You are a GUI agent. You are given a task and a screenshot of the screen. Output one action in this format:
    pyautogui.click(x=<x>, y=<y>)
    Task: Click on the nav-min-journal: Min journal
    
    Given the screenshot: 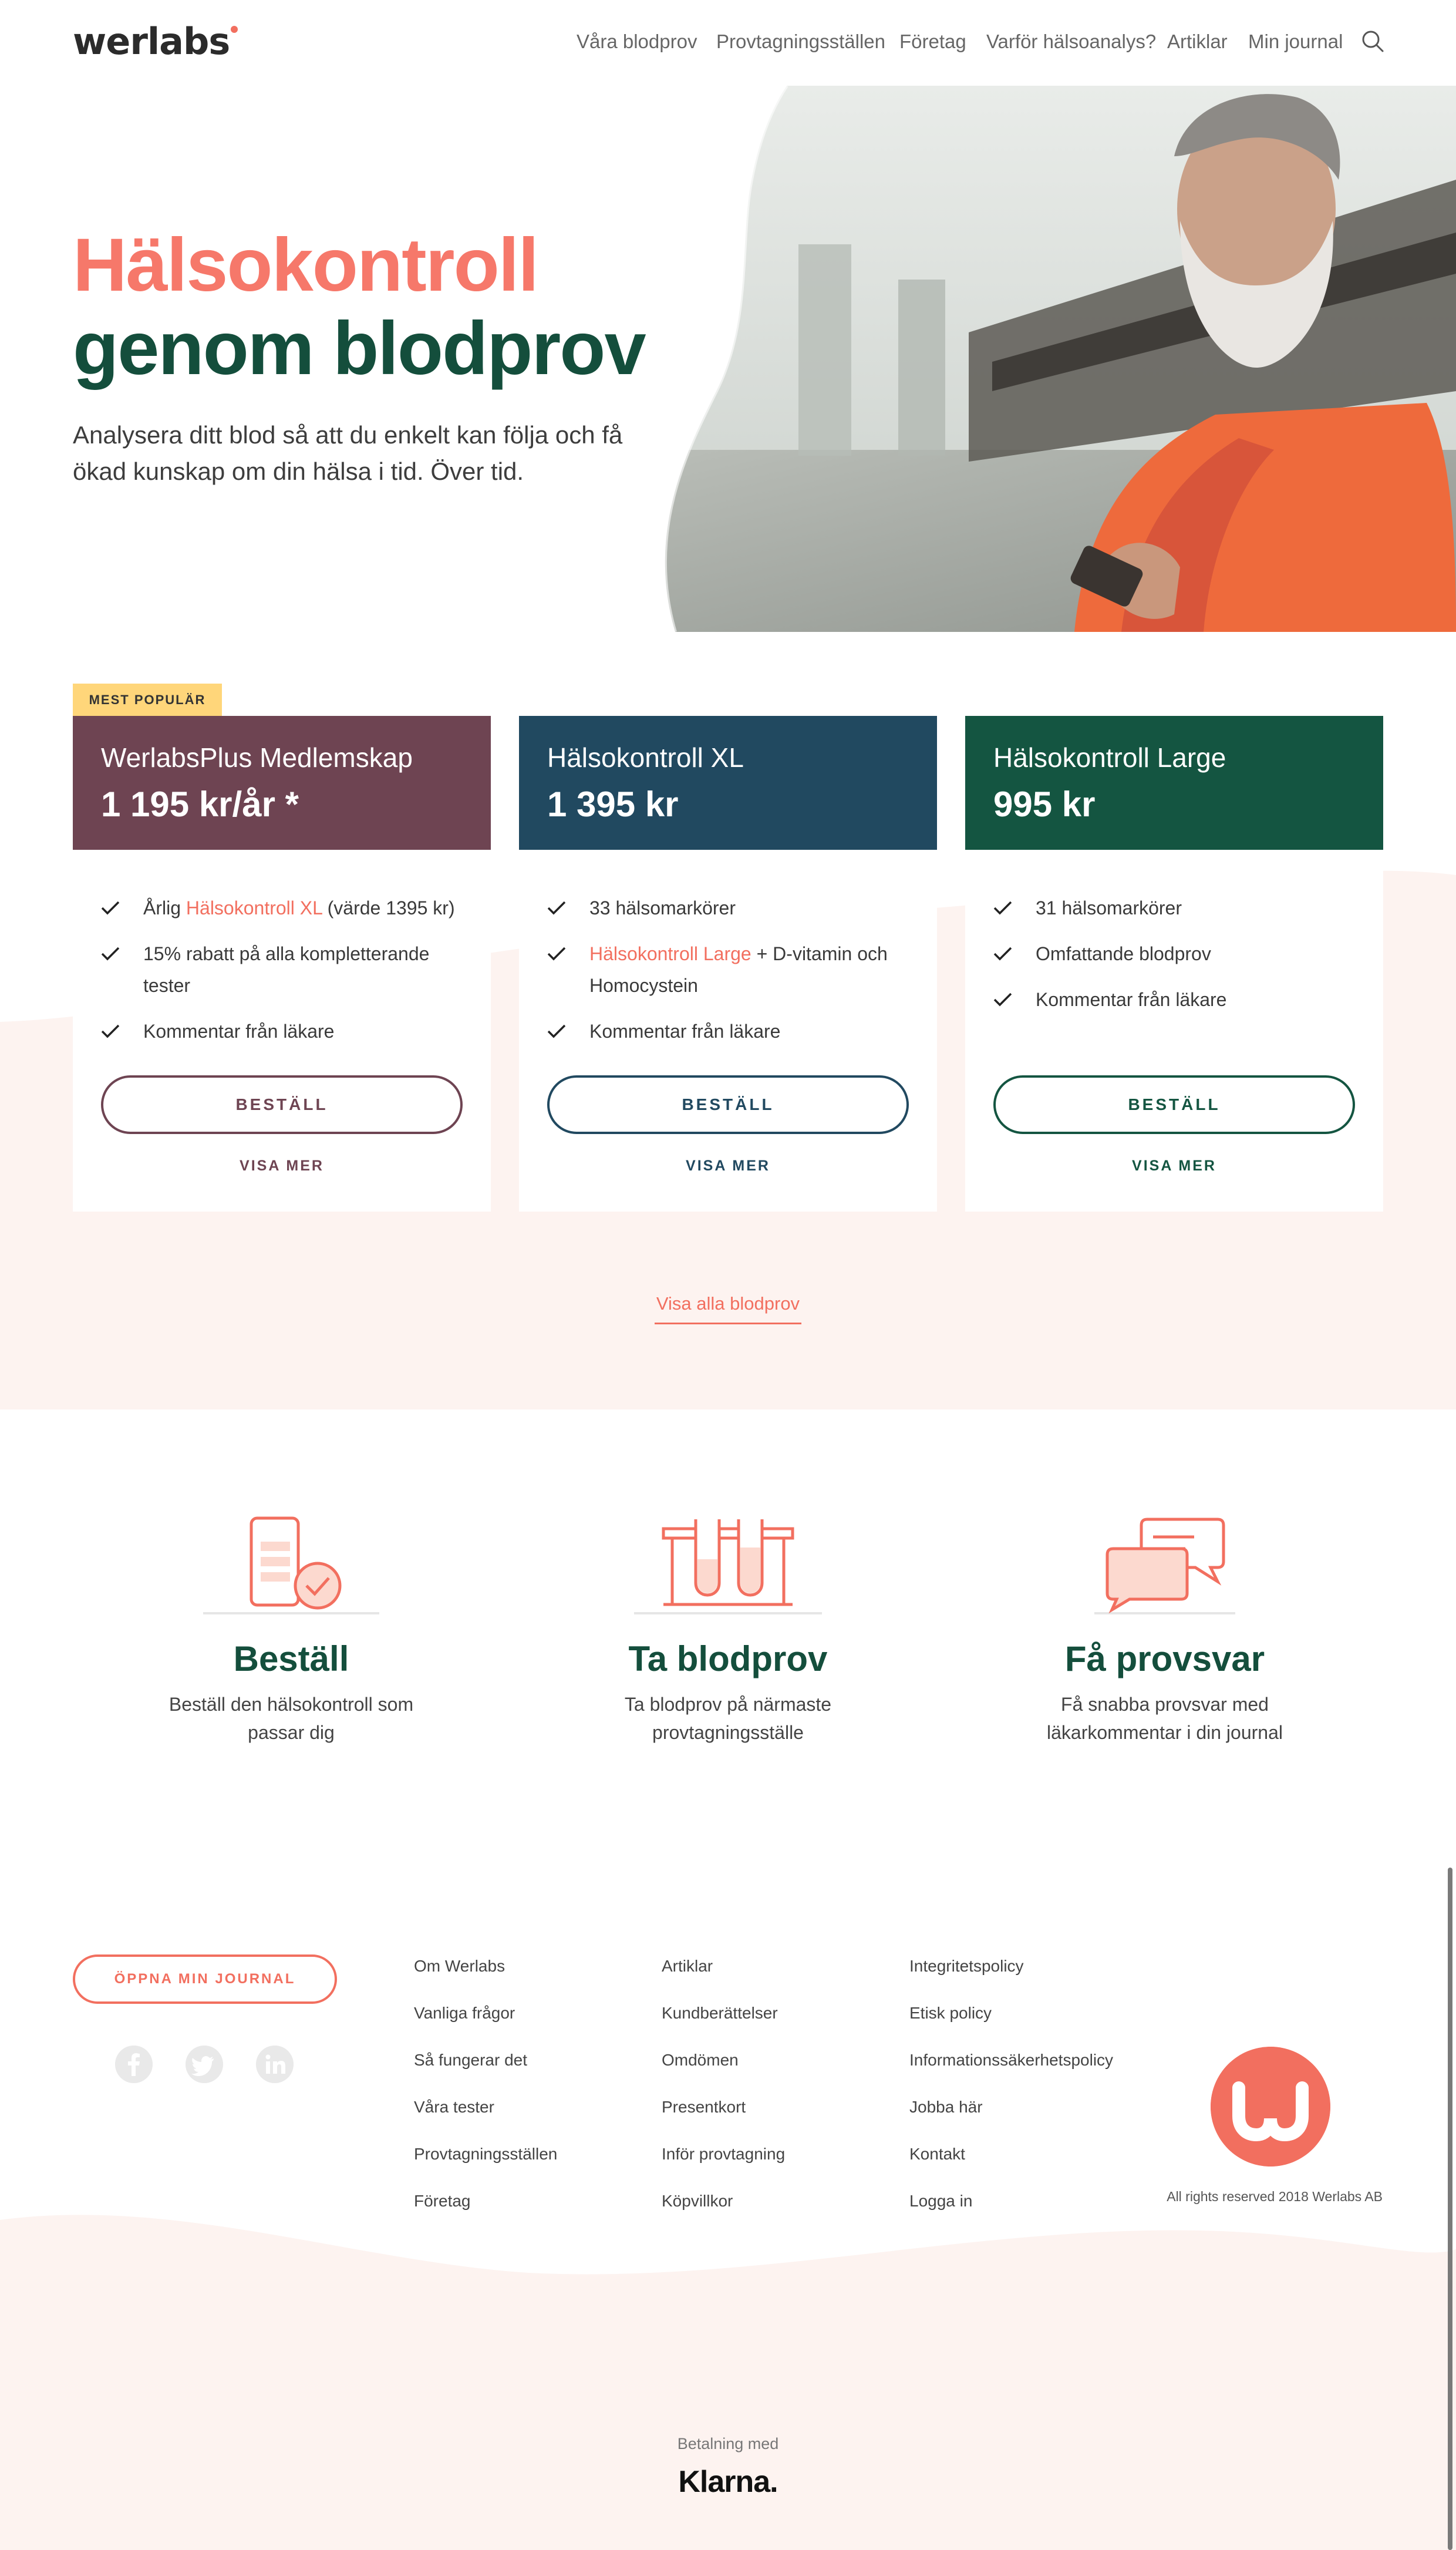 What is the action you would take?
    pyautogui.click(x=1295, y=42)
    